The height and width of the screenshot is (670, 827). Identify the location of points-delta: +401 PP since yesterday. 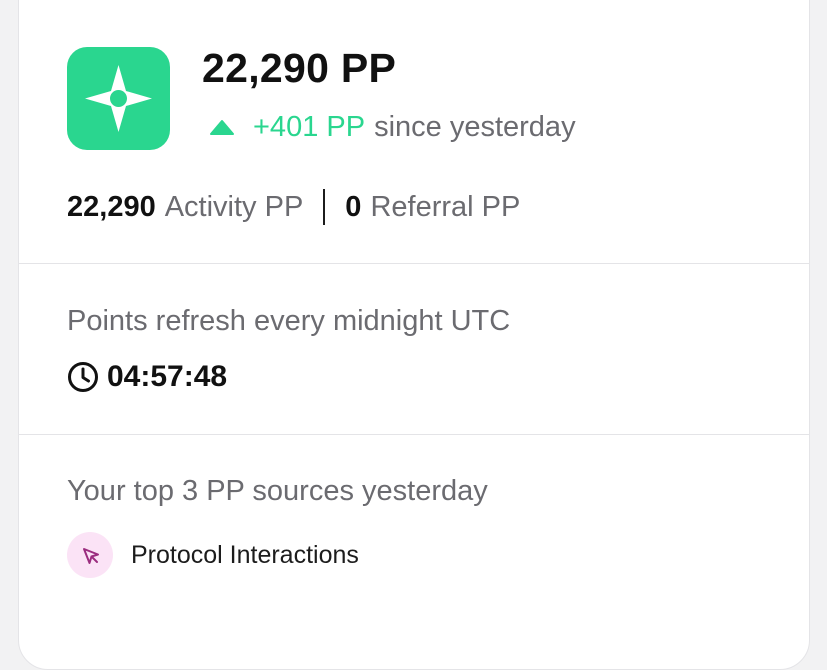
(392, 127).